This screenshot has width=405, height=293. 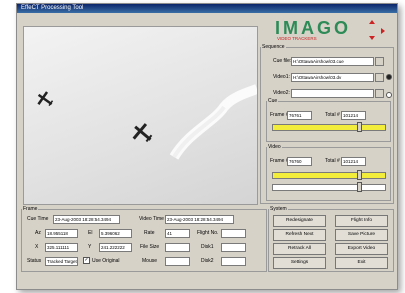 What do you see at coordinates (151, 219) in the screenshot?
I see `video-time-label: Video Time` at bounding box center [151, 219].